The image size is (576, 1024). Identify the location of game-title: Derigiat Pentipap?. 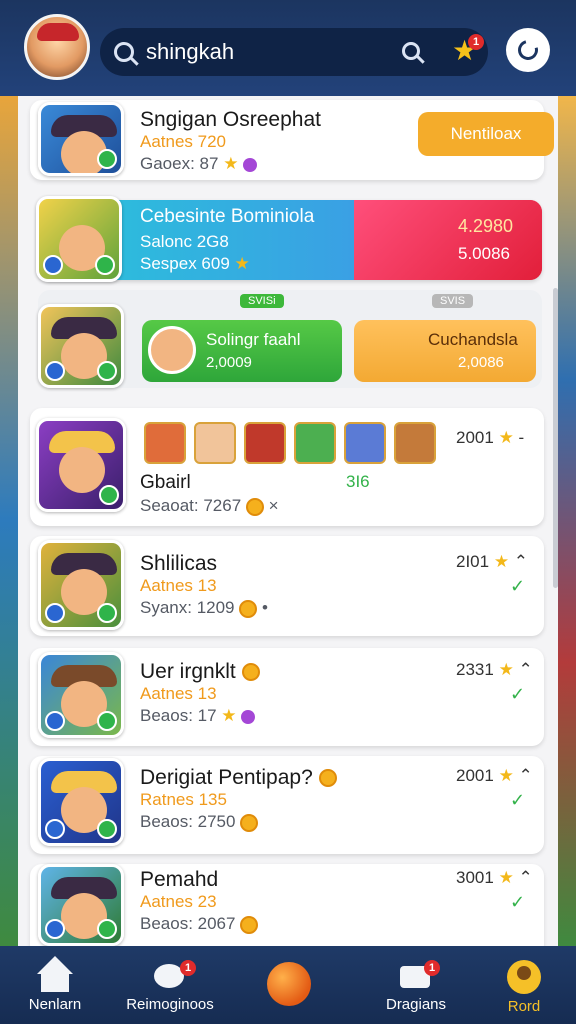
(238, 778).